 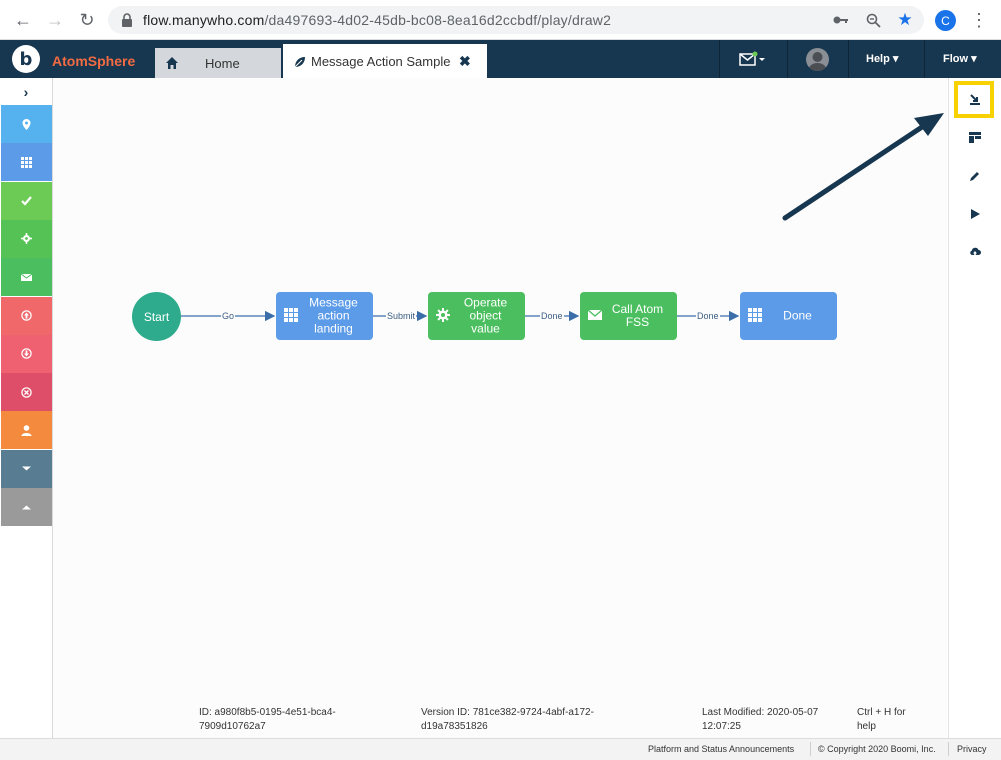 What do you see at coordinates (881, 719) in the screenshot?
I see `shortcut-help-text: Ctrl + H for help` at bounding box center [881, 719].